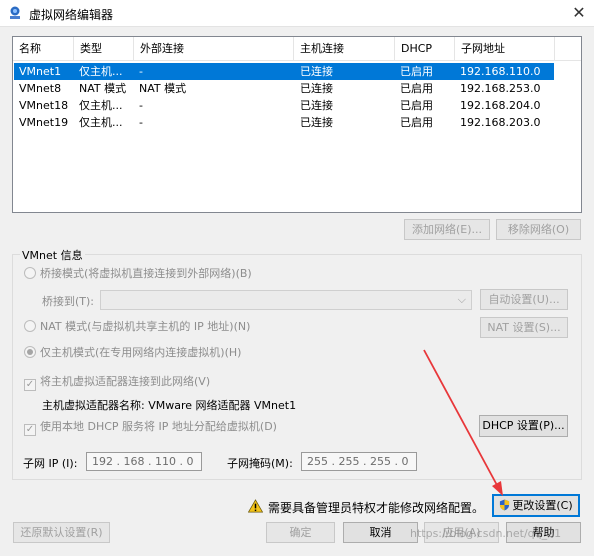  What do you see at coordinates (104, 49) in the screenshot?
I see `column-header-type: 类型` at bounding box center [104, 49].